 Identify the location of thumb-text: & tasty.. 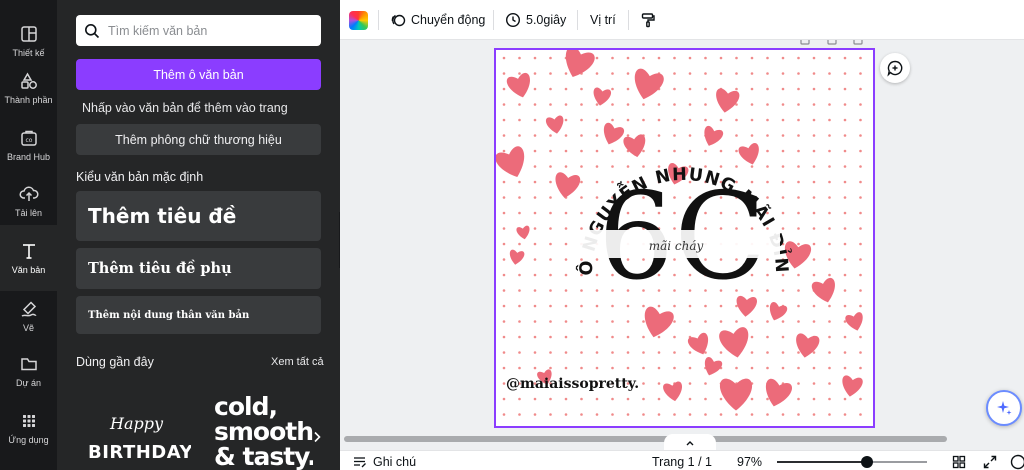
(263, 456).